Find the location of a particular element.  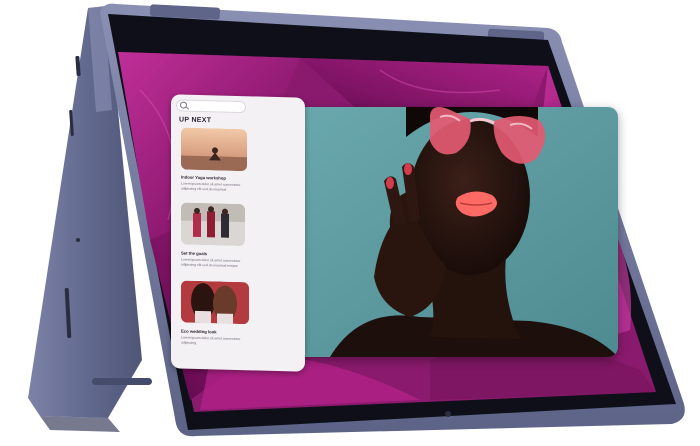

search-input is located at coordinates (211, 106).